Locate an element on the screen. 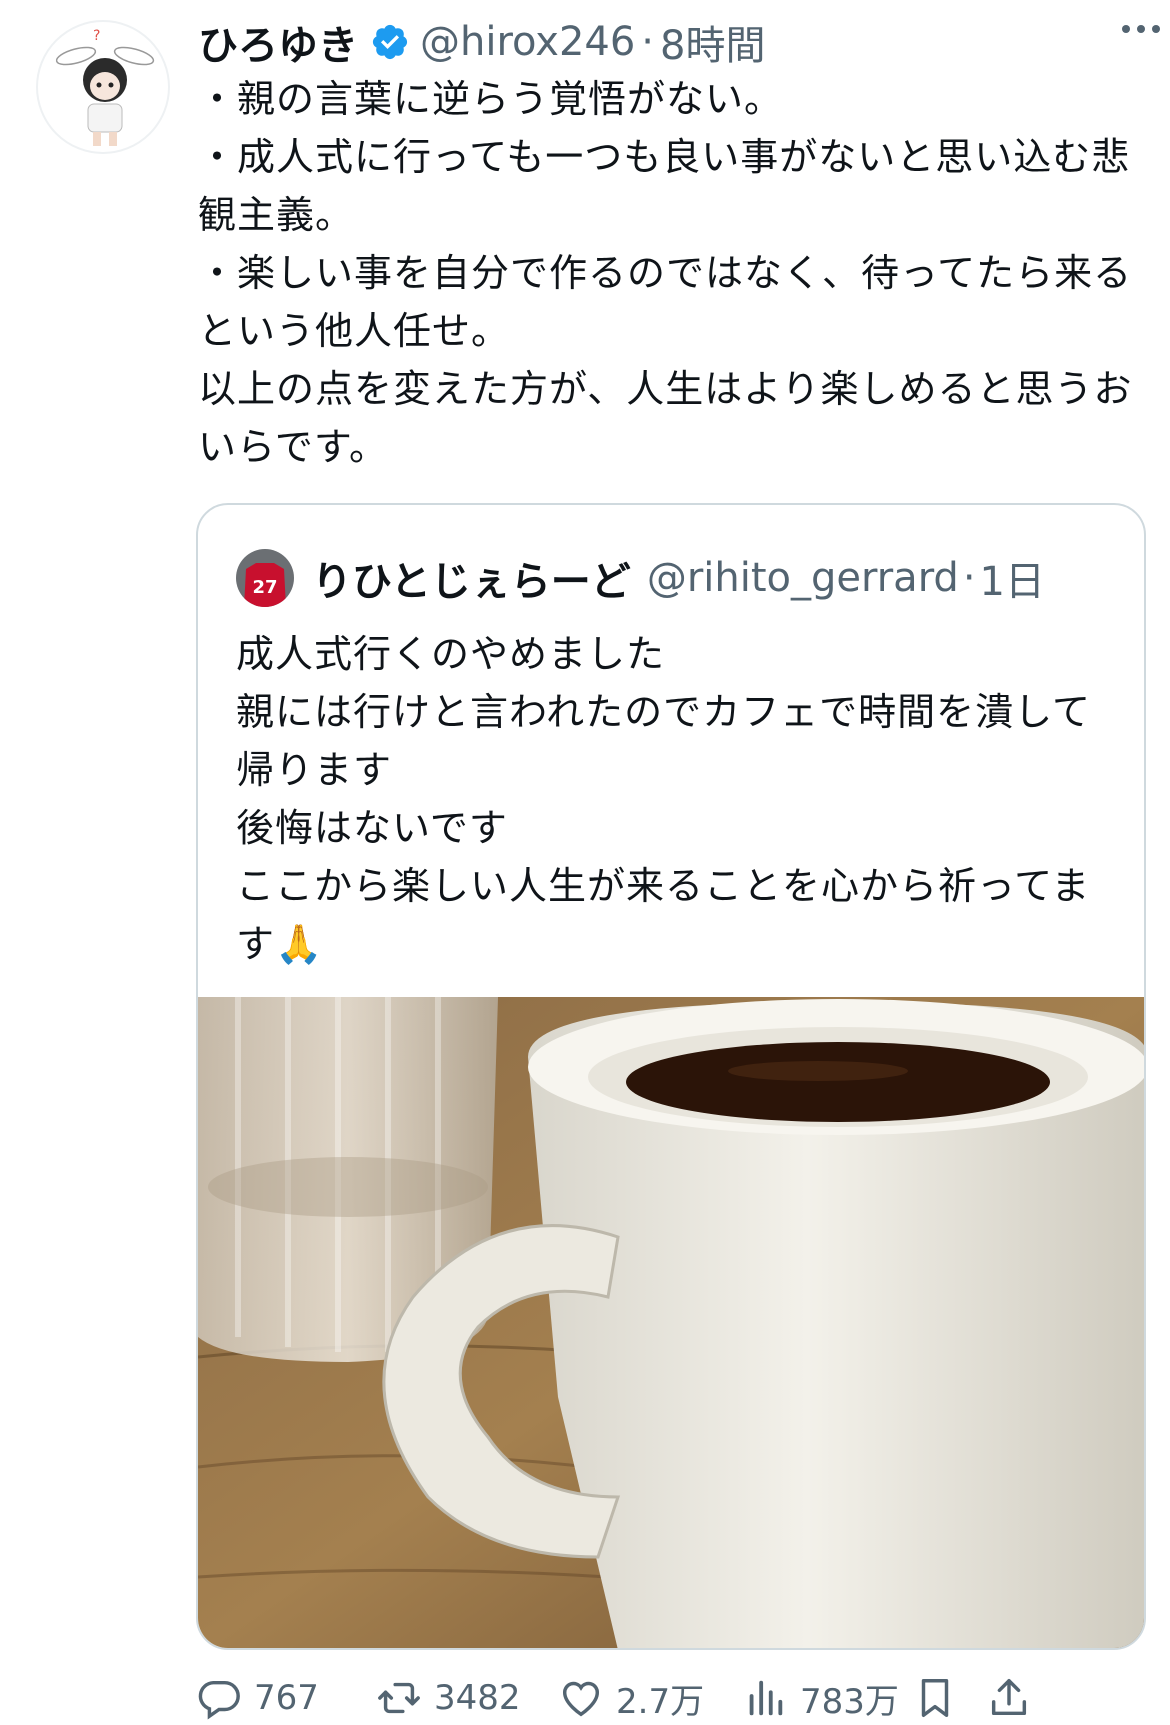  bookmark-icon is located at coordinates (935, 1698).